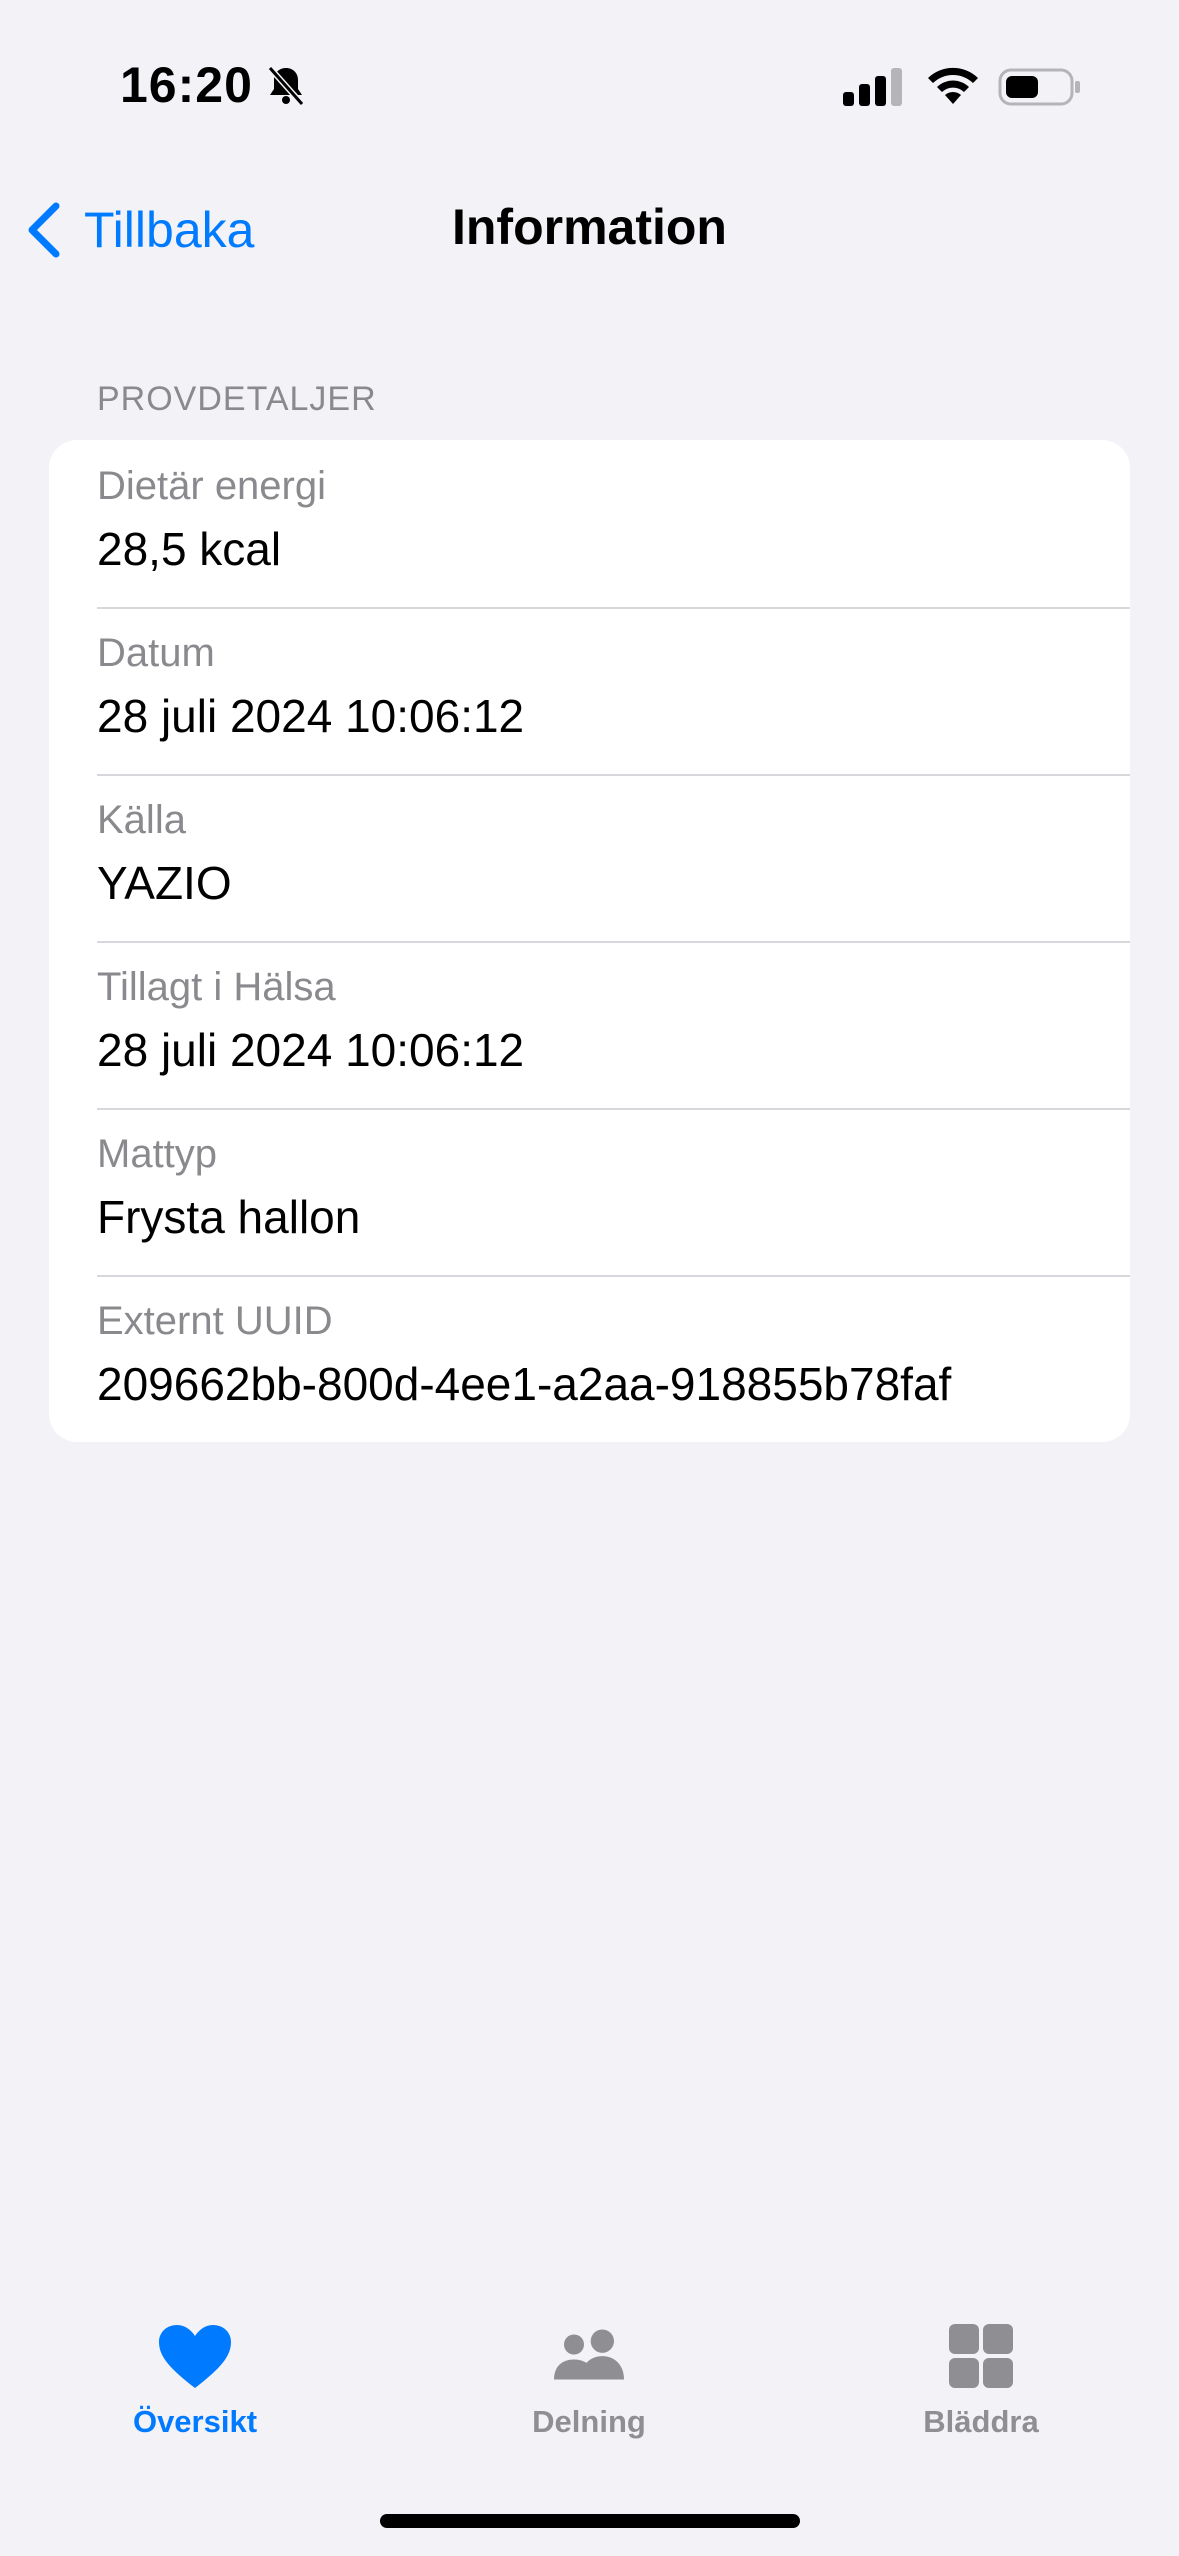 This screenshot has height=2556, width=1179. What do you see at coordinates (164, 883) in the screenshot?
I see `row-value: YAZIO` at bounding box center [164, 883].